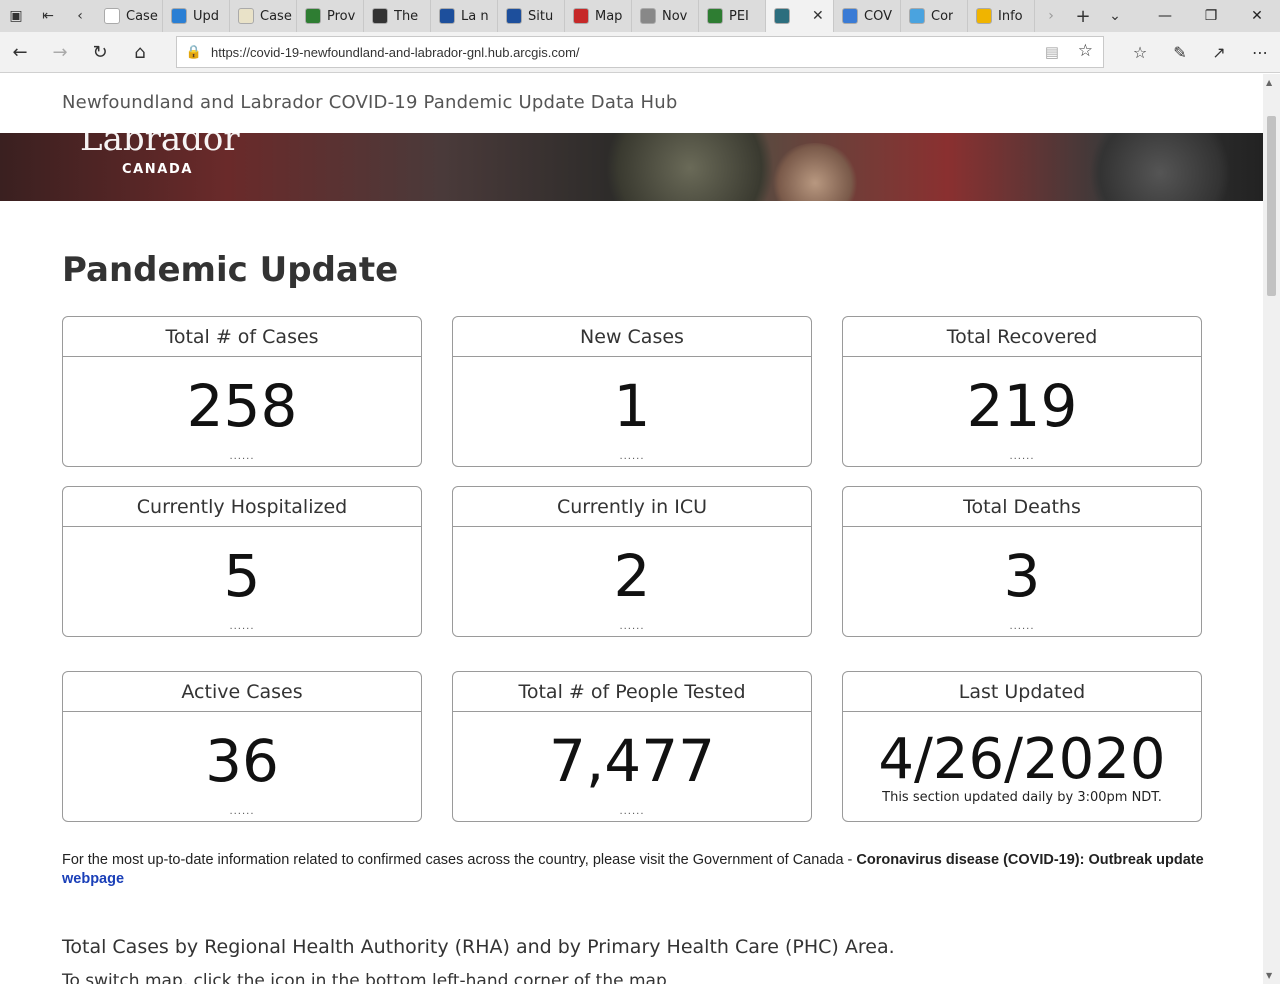 The height and width of the screenshot is (984, 1280). I want to click on browser-tab: Cor, so click(934, 16).